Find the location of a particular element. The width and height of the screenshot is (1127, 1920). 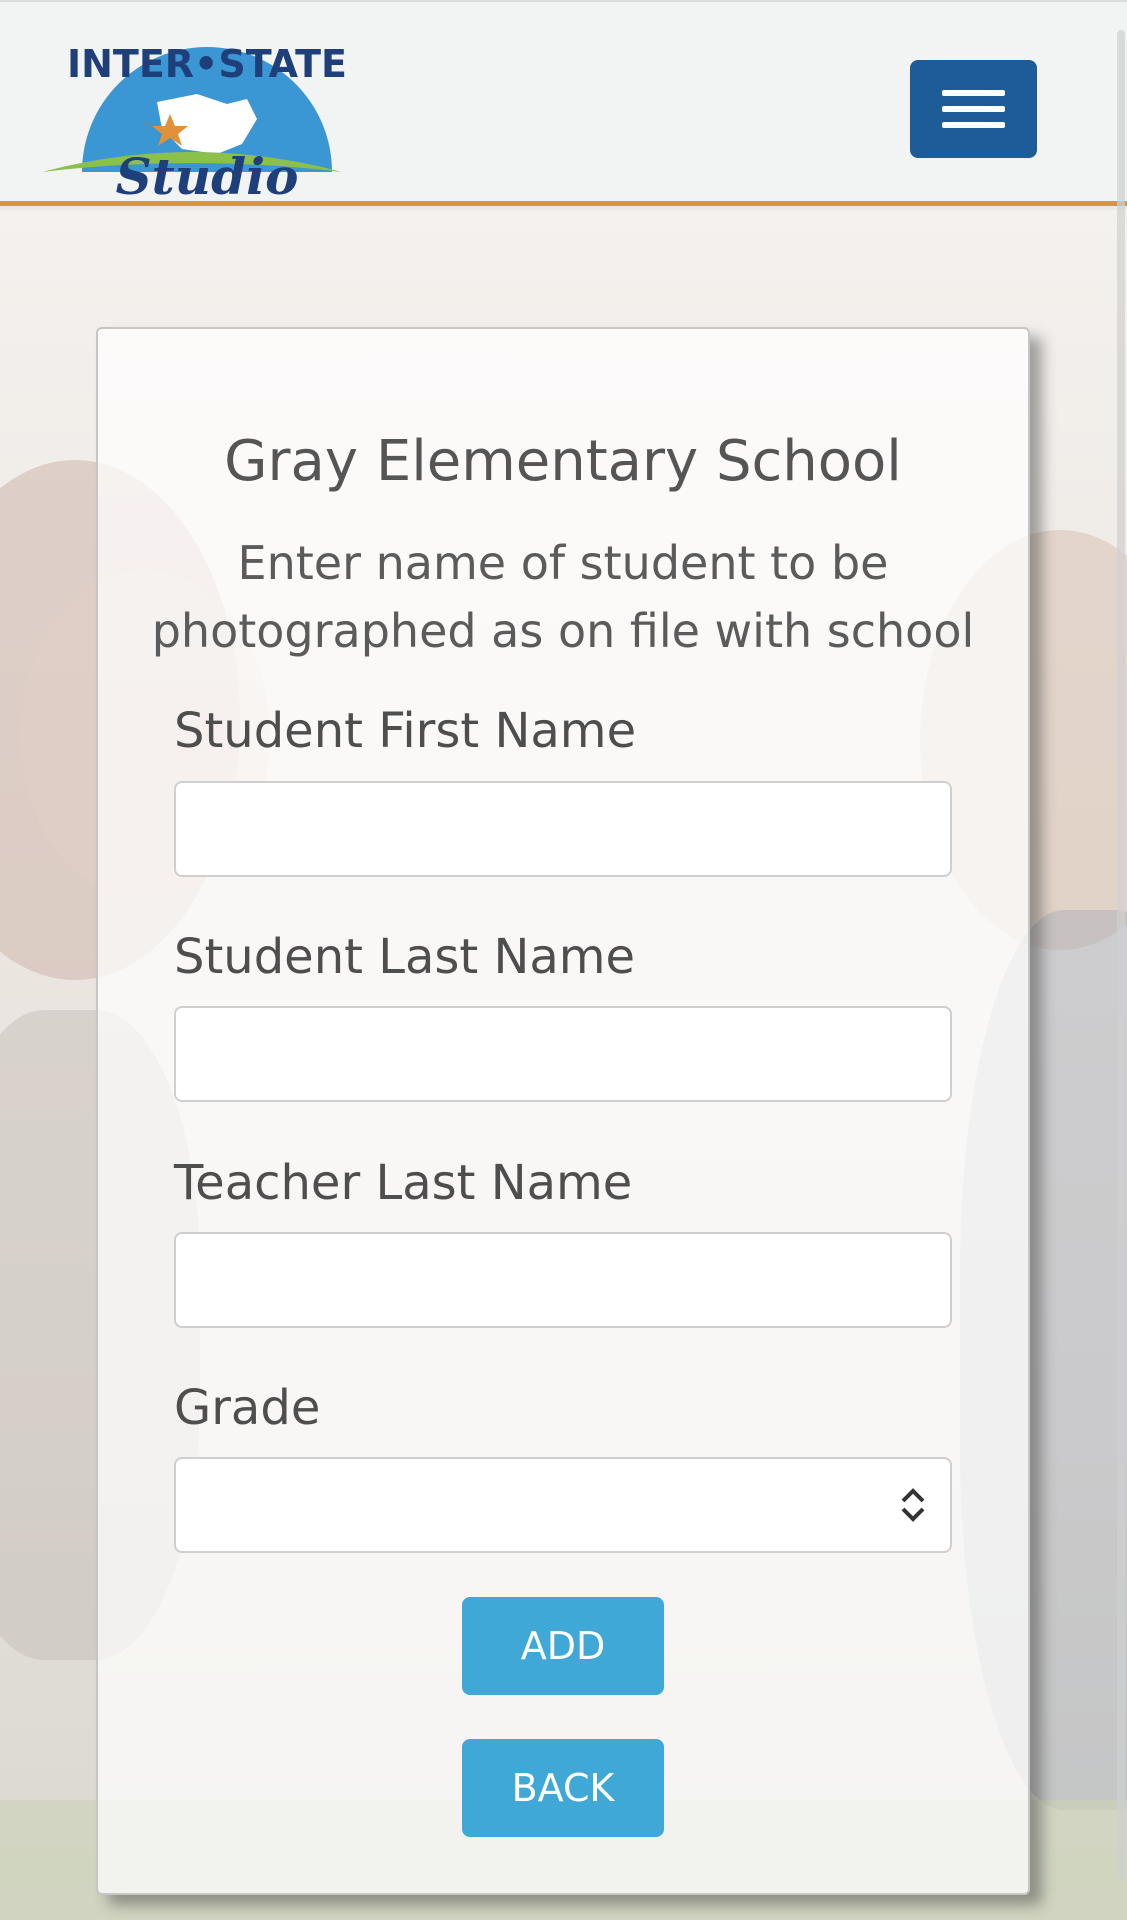

back-button: BACK is located at coordinates (563, 1788).